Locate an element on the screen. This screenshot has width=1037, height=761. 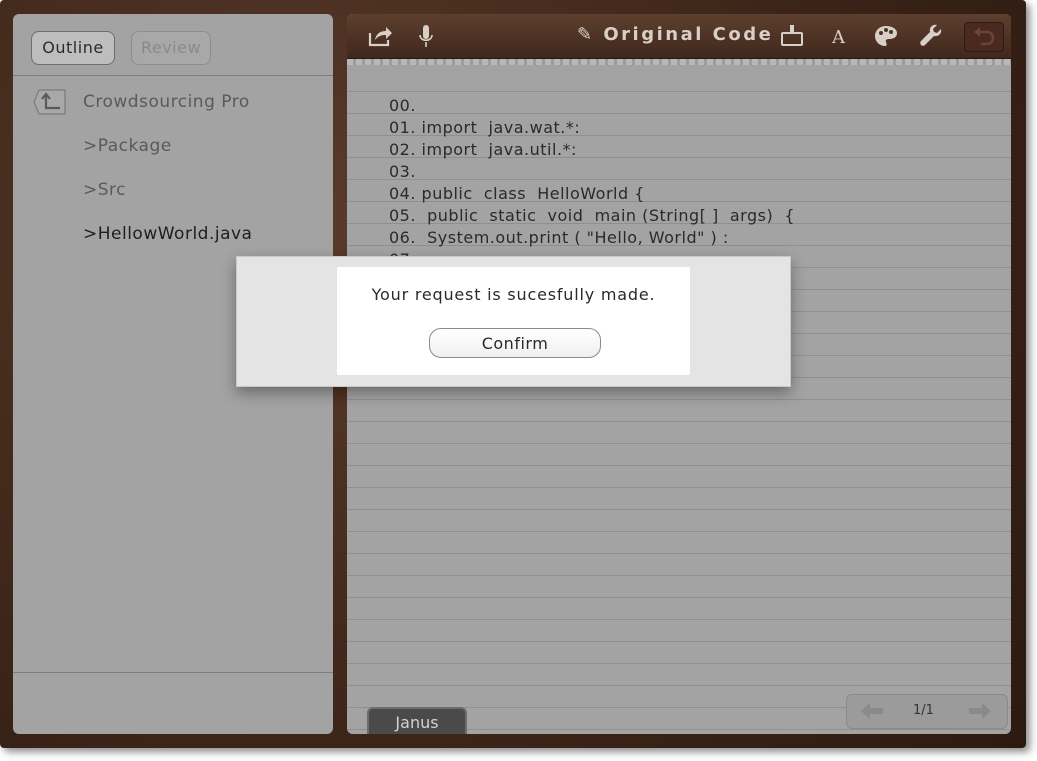
dialog-message: Your request is sucesfully made. is located at coordinates (513, 294).